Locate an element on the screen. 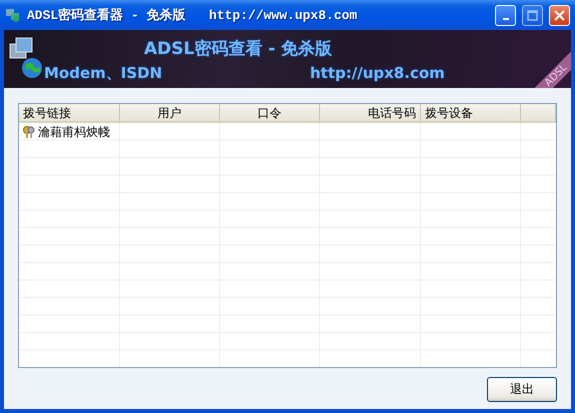 The image size is (575, 413). close-button is located at coordinates (559, 15).